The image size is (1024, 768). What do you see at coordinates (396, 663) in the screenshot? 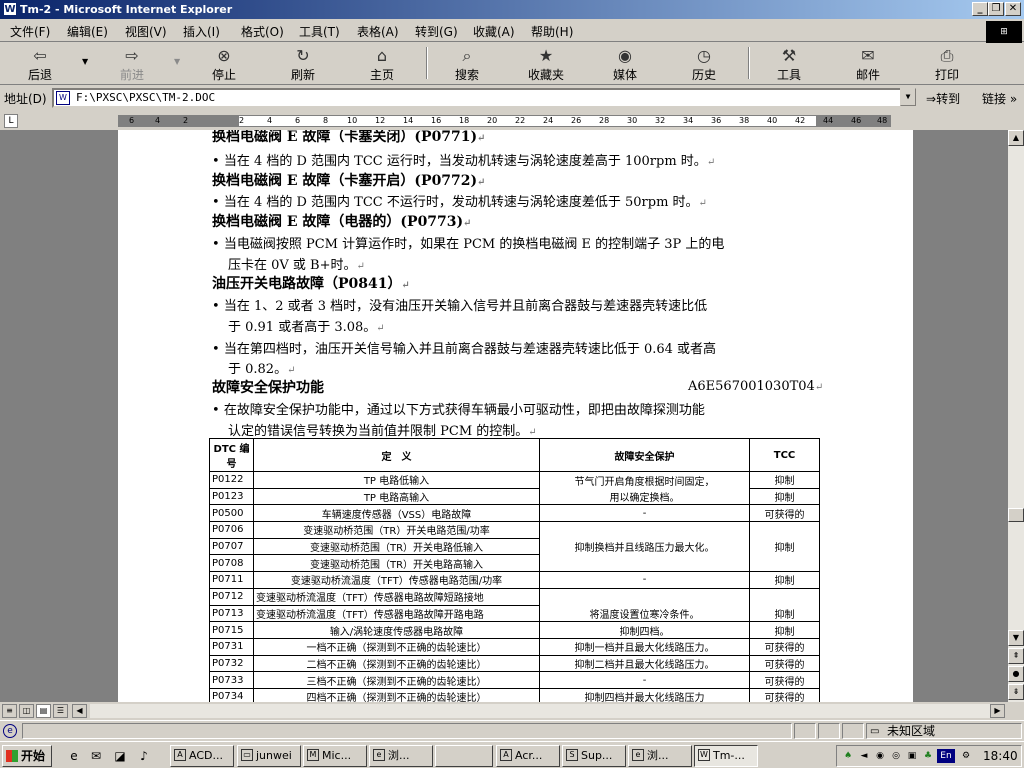
I see `dtc-definition: 二档不正确（探测到不正确的齿轮速比）` at bounding box center [396, 663].